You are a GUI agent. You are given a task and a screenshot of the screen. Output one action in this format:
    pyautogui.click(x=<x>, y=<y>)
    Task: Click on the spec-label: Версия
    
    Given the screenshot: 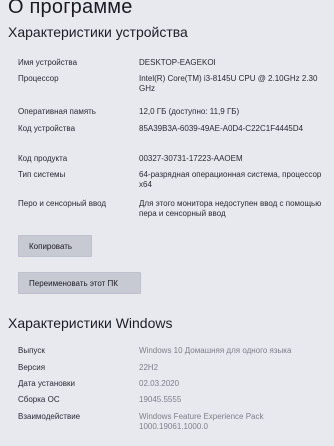 What is the action you would take?
    pyautogui.click(x=32, y=367)
    